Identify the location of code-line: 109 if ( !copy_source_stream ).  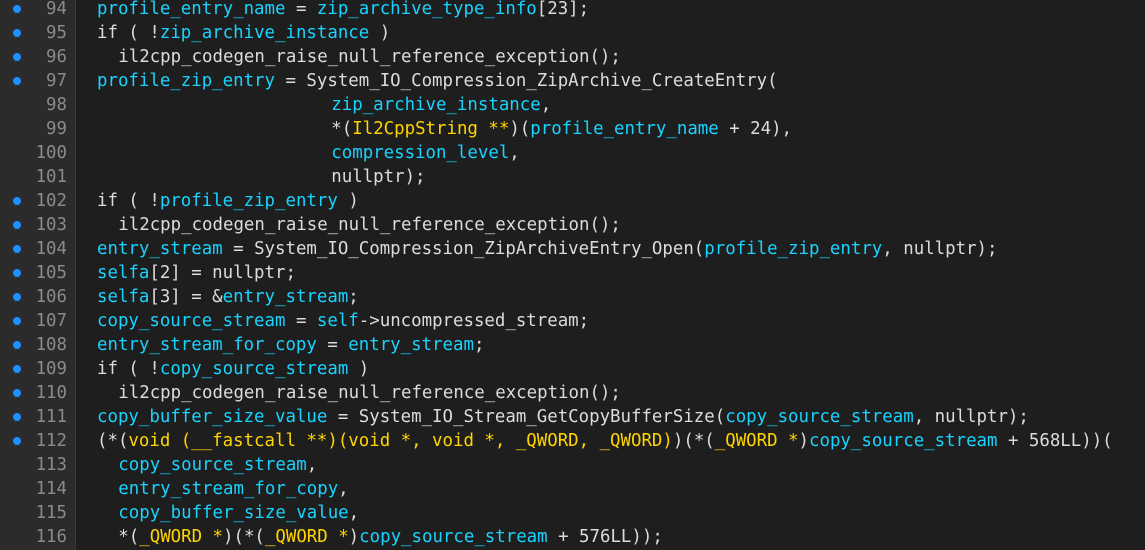
(572, 369).